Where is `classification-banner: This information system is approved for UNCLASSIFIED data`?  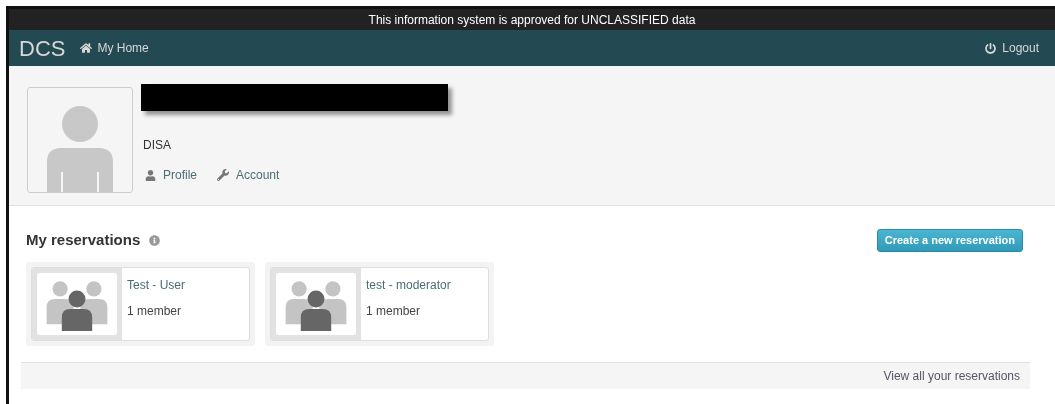
classification-banner: This information system is approved for UNCLASSIFIED data is located at coordinates (532, 19).